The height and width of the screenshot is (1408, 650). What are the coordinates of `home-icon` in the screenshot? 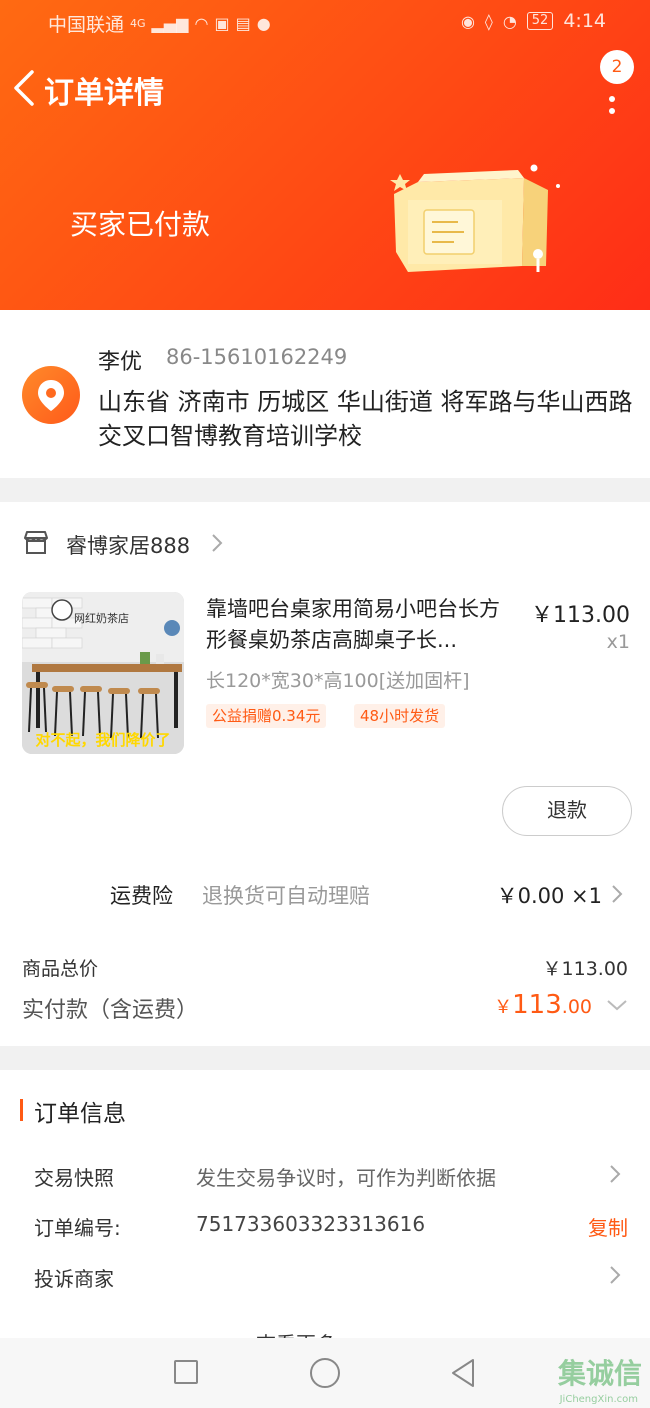 It's located at (325, 1373).